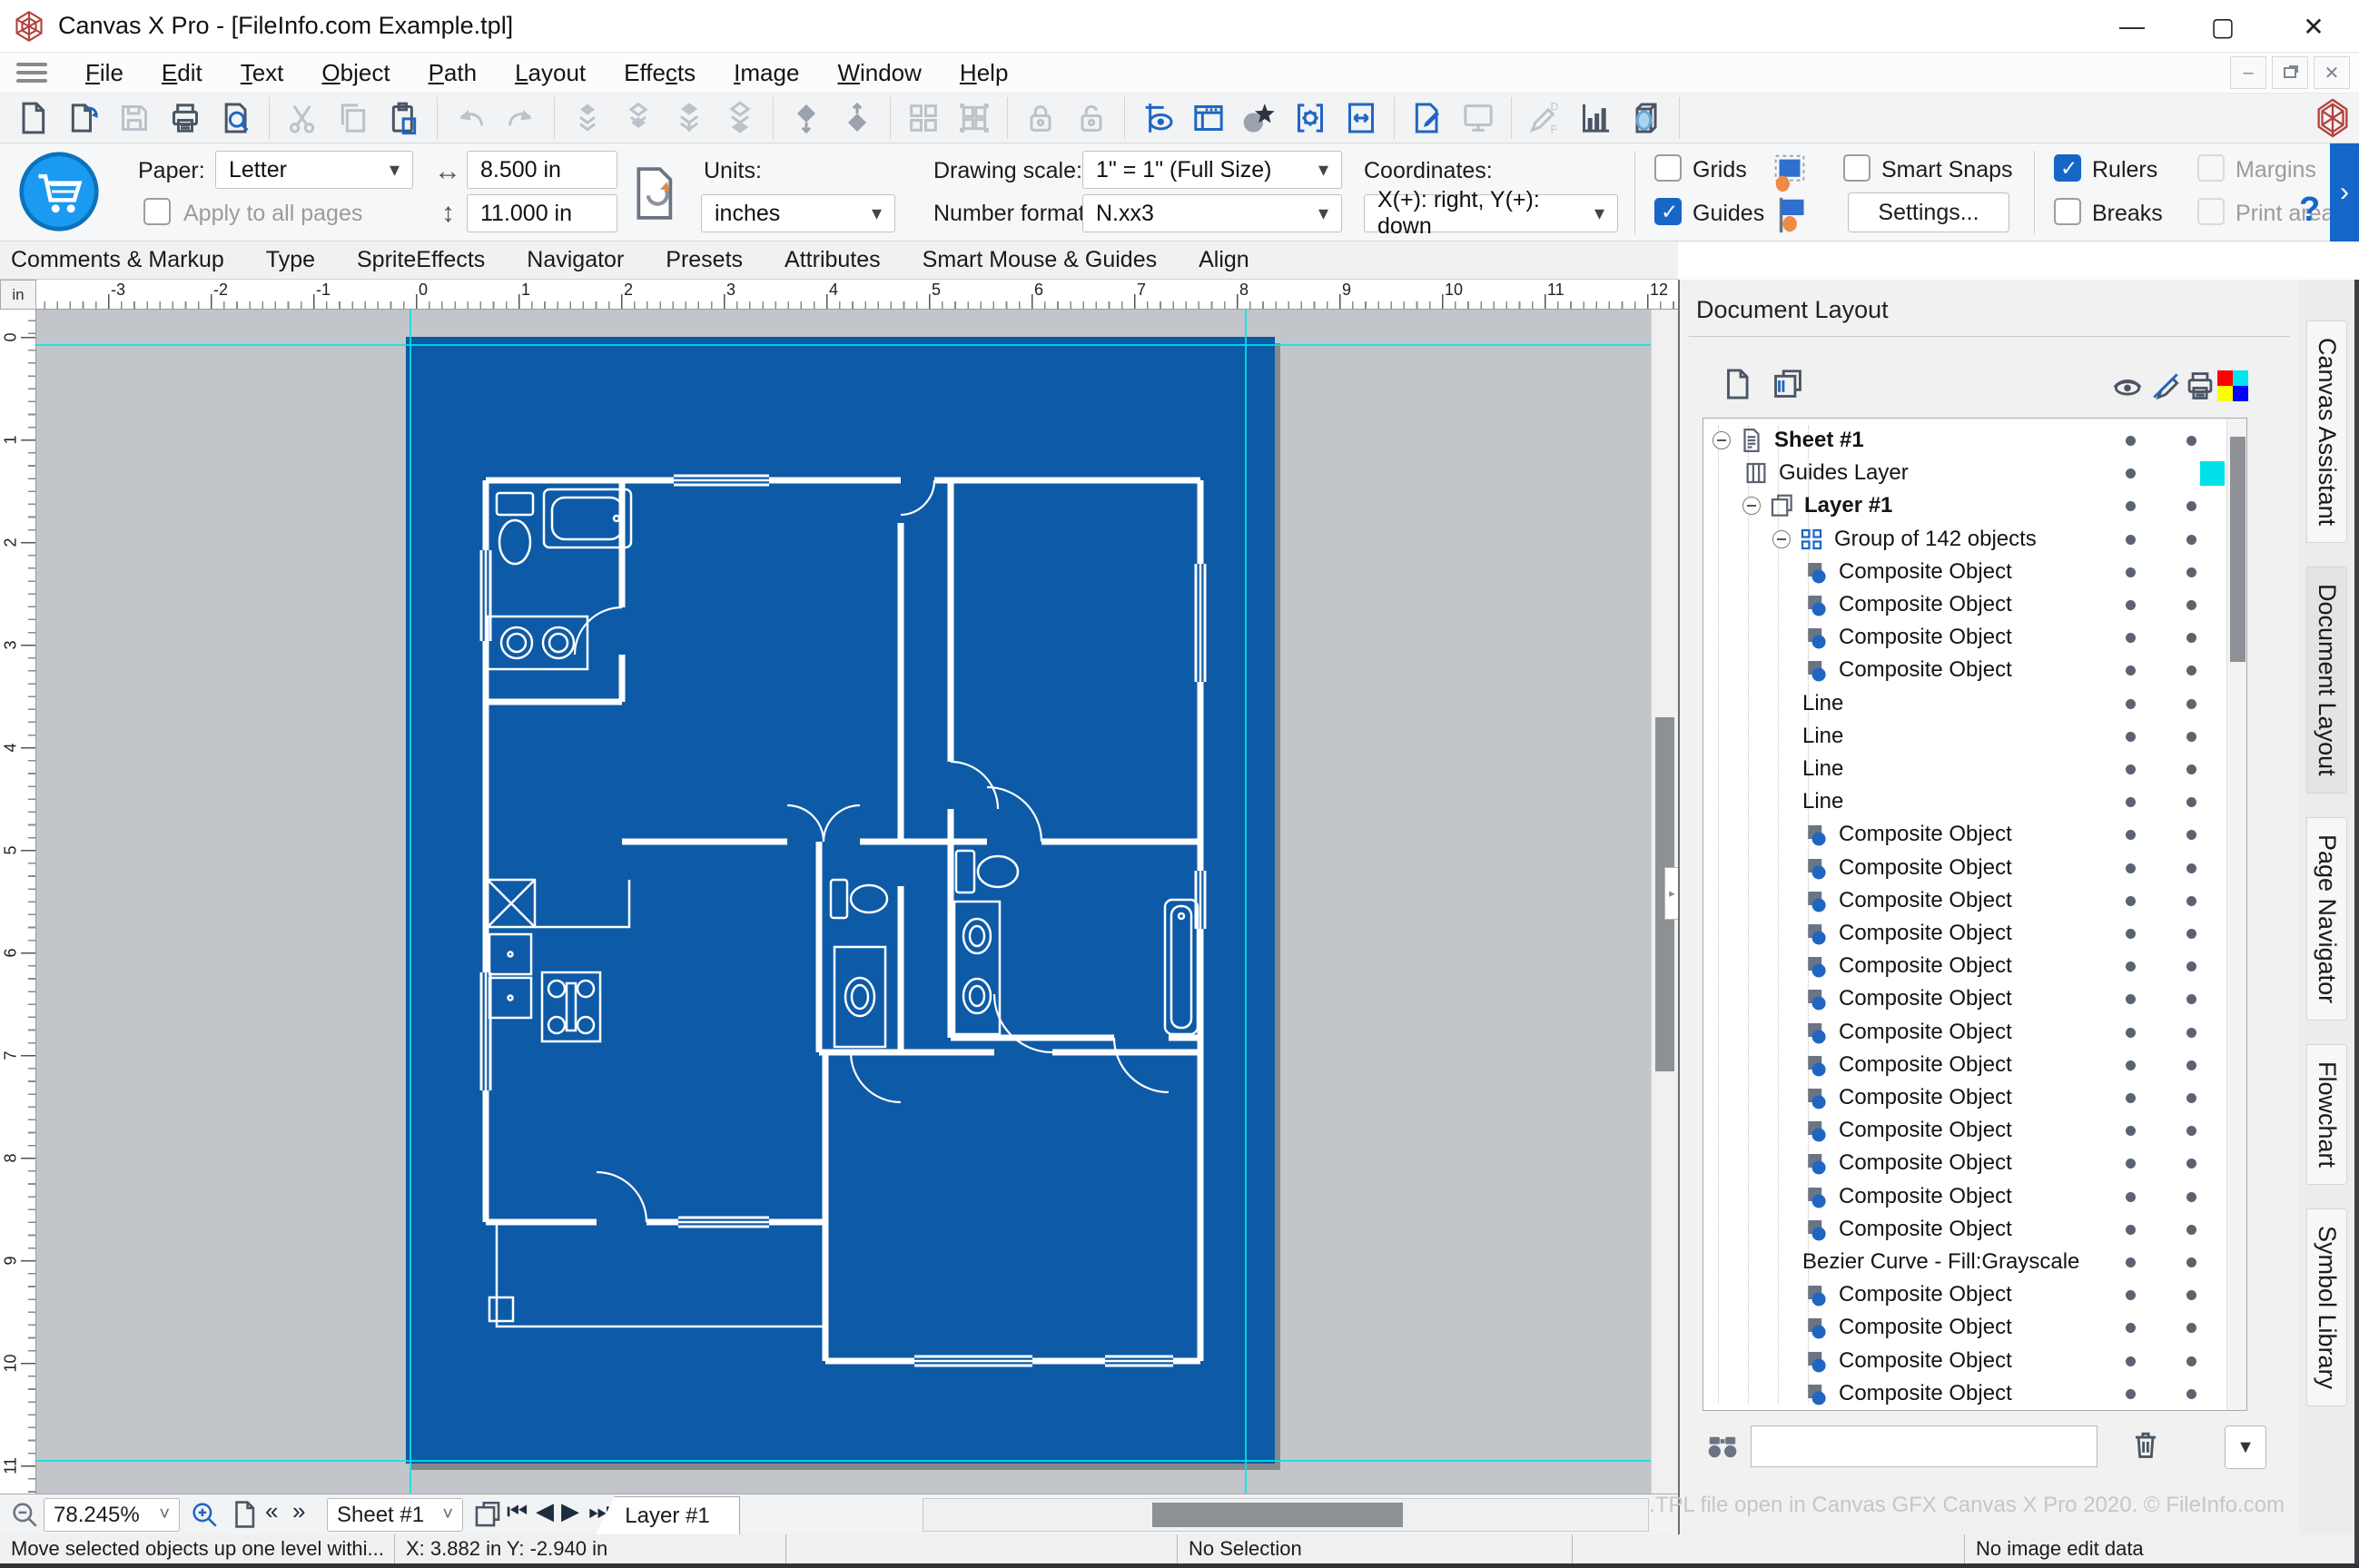 Image resolution: width=2359 pixels, height=1568 pixels. What do you see at coordinates (521, 118) in the screenshot?
I see `redo-icon` at bounding box center [521, 118].